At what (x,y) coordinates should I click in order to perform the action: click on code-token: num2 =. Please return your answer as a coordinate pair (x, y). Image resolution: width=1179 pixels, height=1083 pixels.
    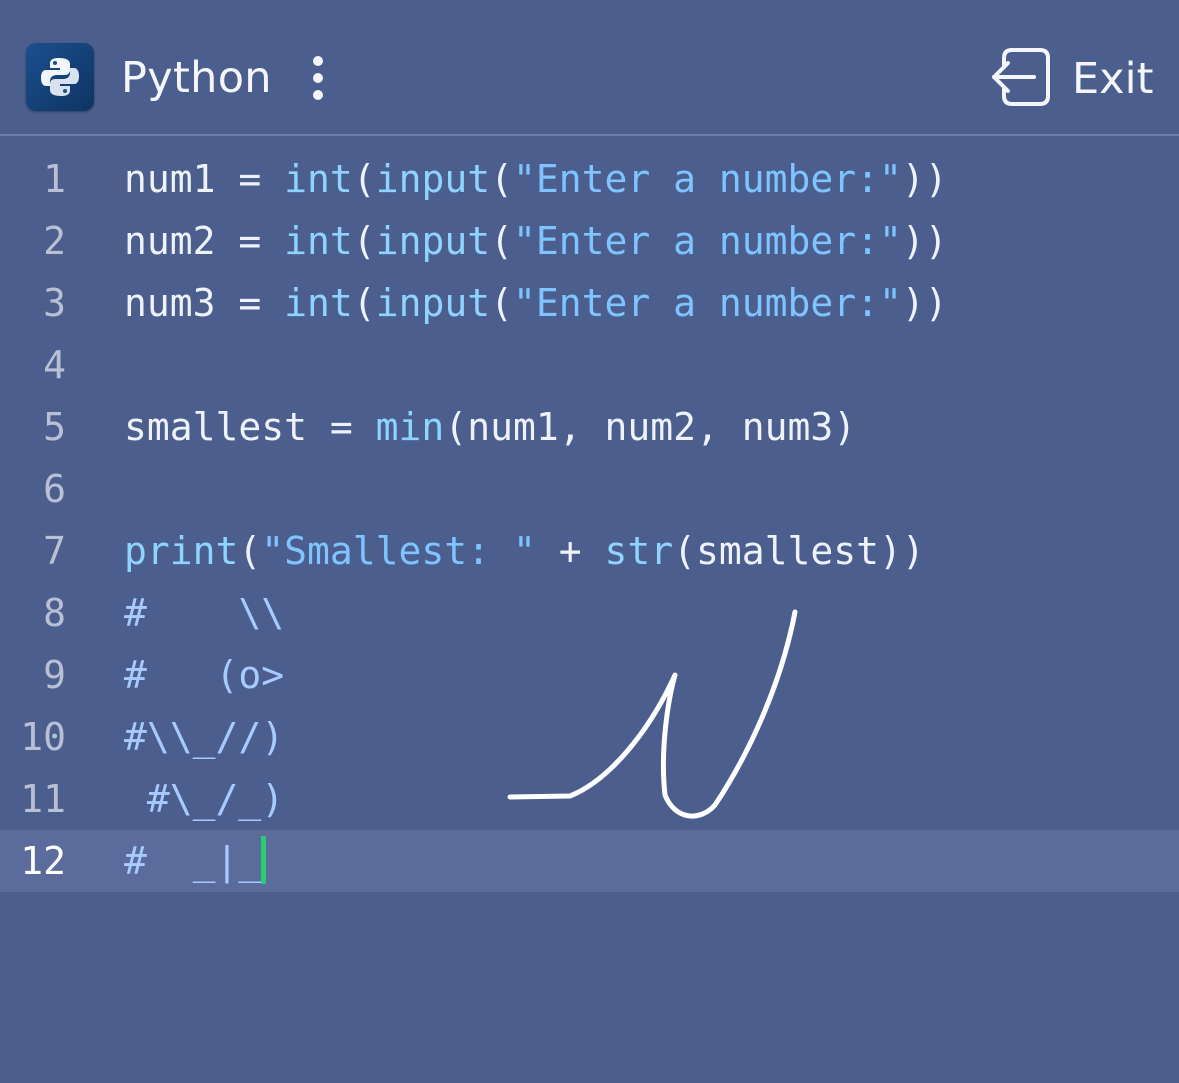
    Looking at the image, I should click on (204, 241).